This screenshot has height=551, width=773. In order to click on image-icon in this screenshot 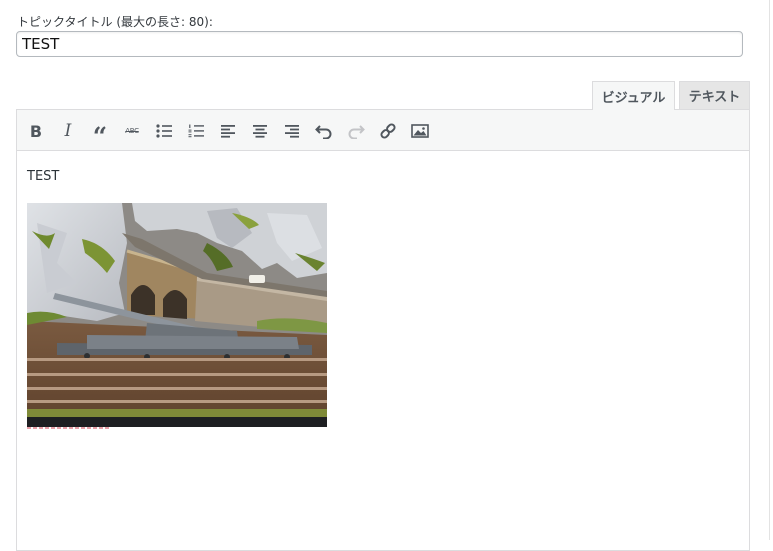, I will do `click(420, 131)`.